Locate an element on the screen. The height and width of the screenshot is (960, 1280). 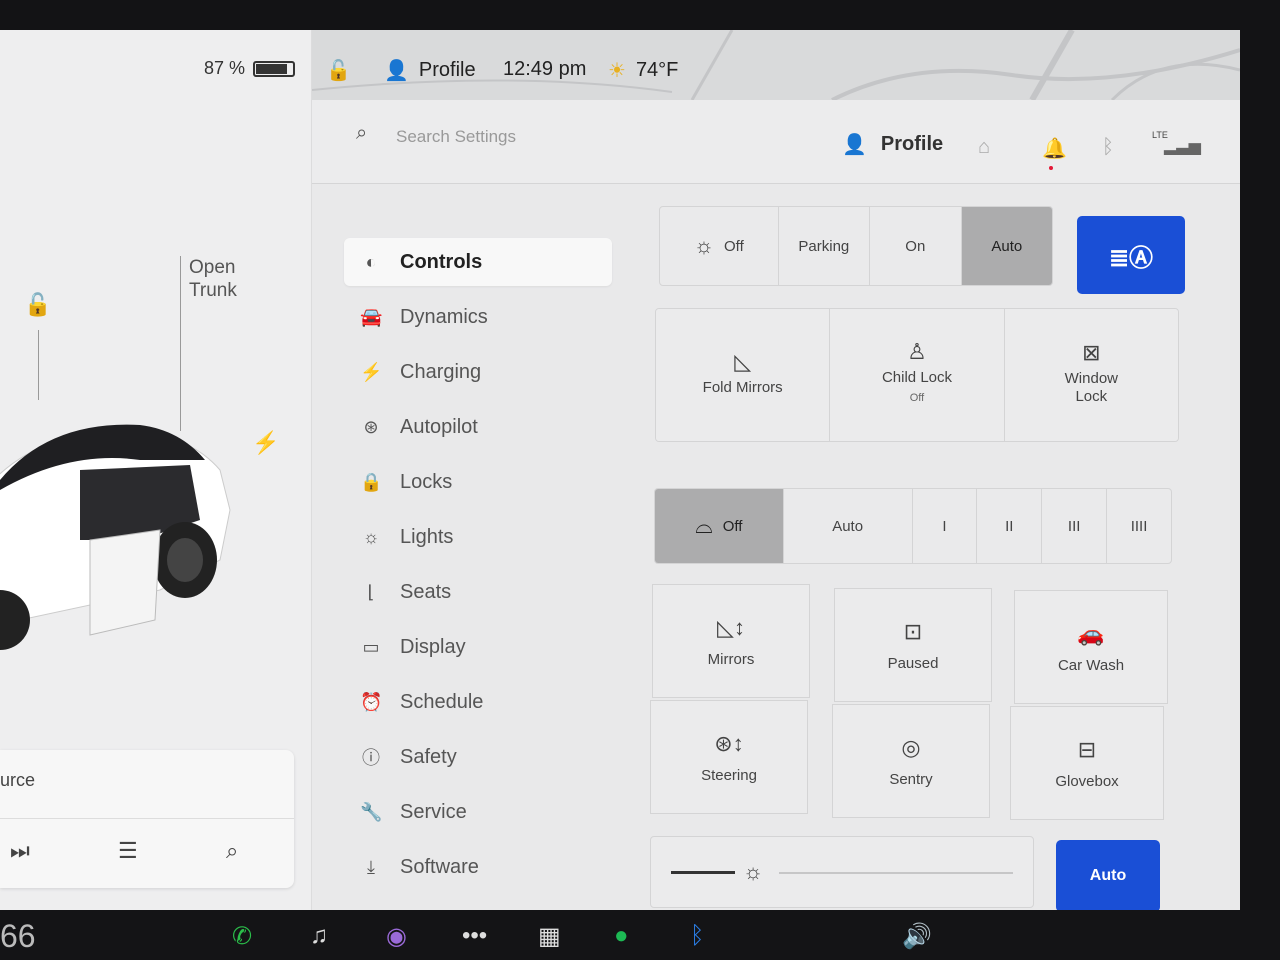
wipers-option-1: Auto is located at coordinates (848, 526).